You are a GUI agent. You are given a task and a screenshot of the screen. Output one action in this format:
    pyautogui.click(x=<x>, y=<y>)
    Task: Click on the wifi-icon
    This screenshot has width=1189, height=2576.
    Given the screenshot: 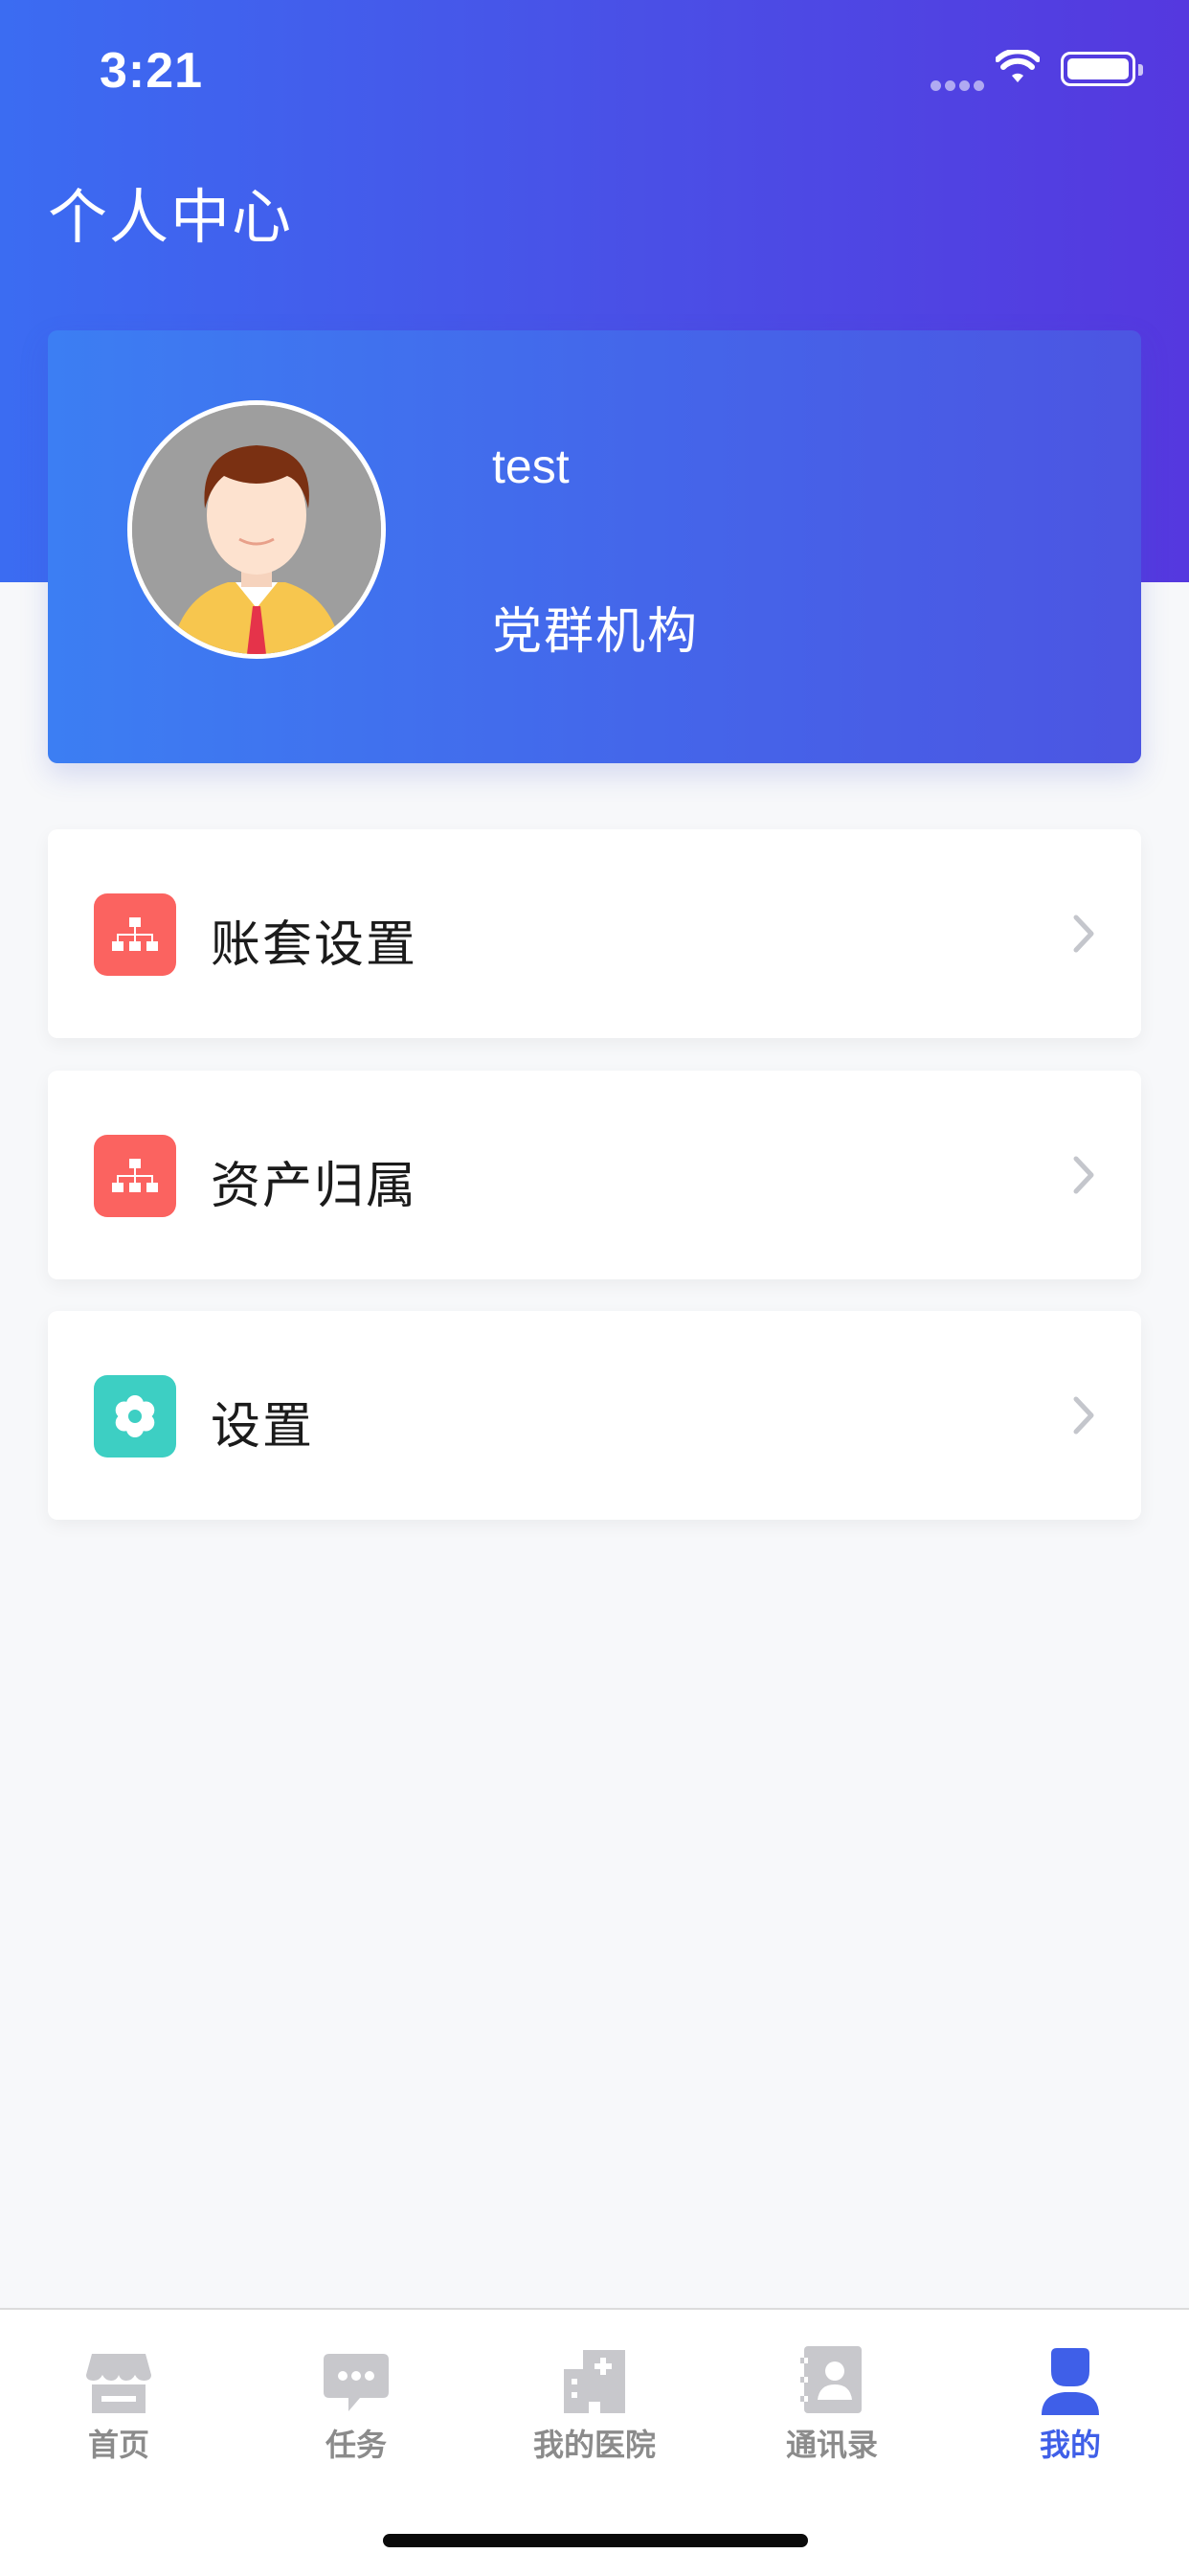 What is the action you would take?
    pyautogui.click(x=1018, y=68)
    